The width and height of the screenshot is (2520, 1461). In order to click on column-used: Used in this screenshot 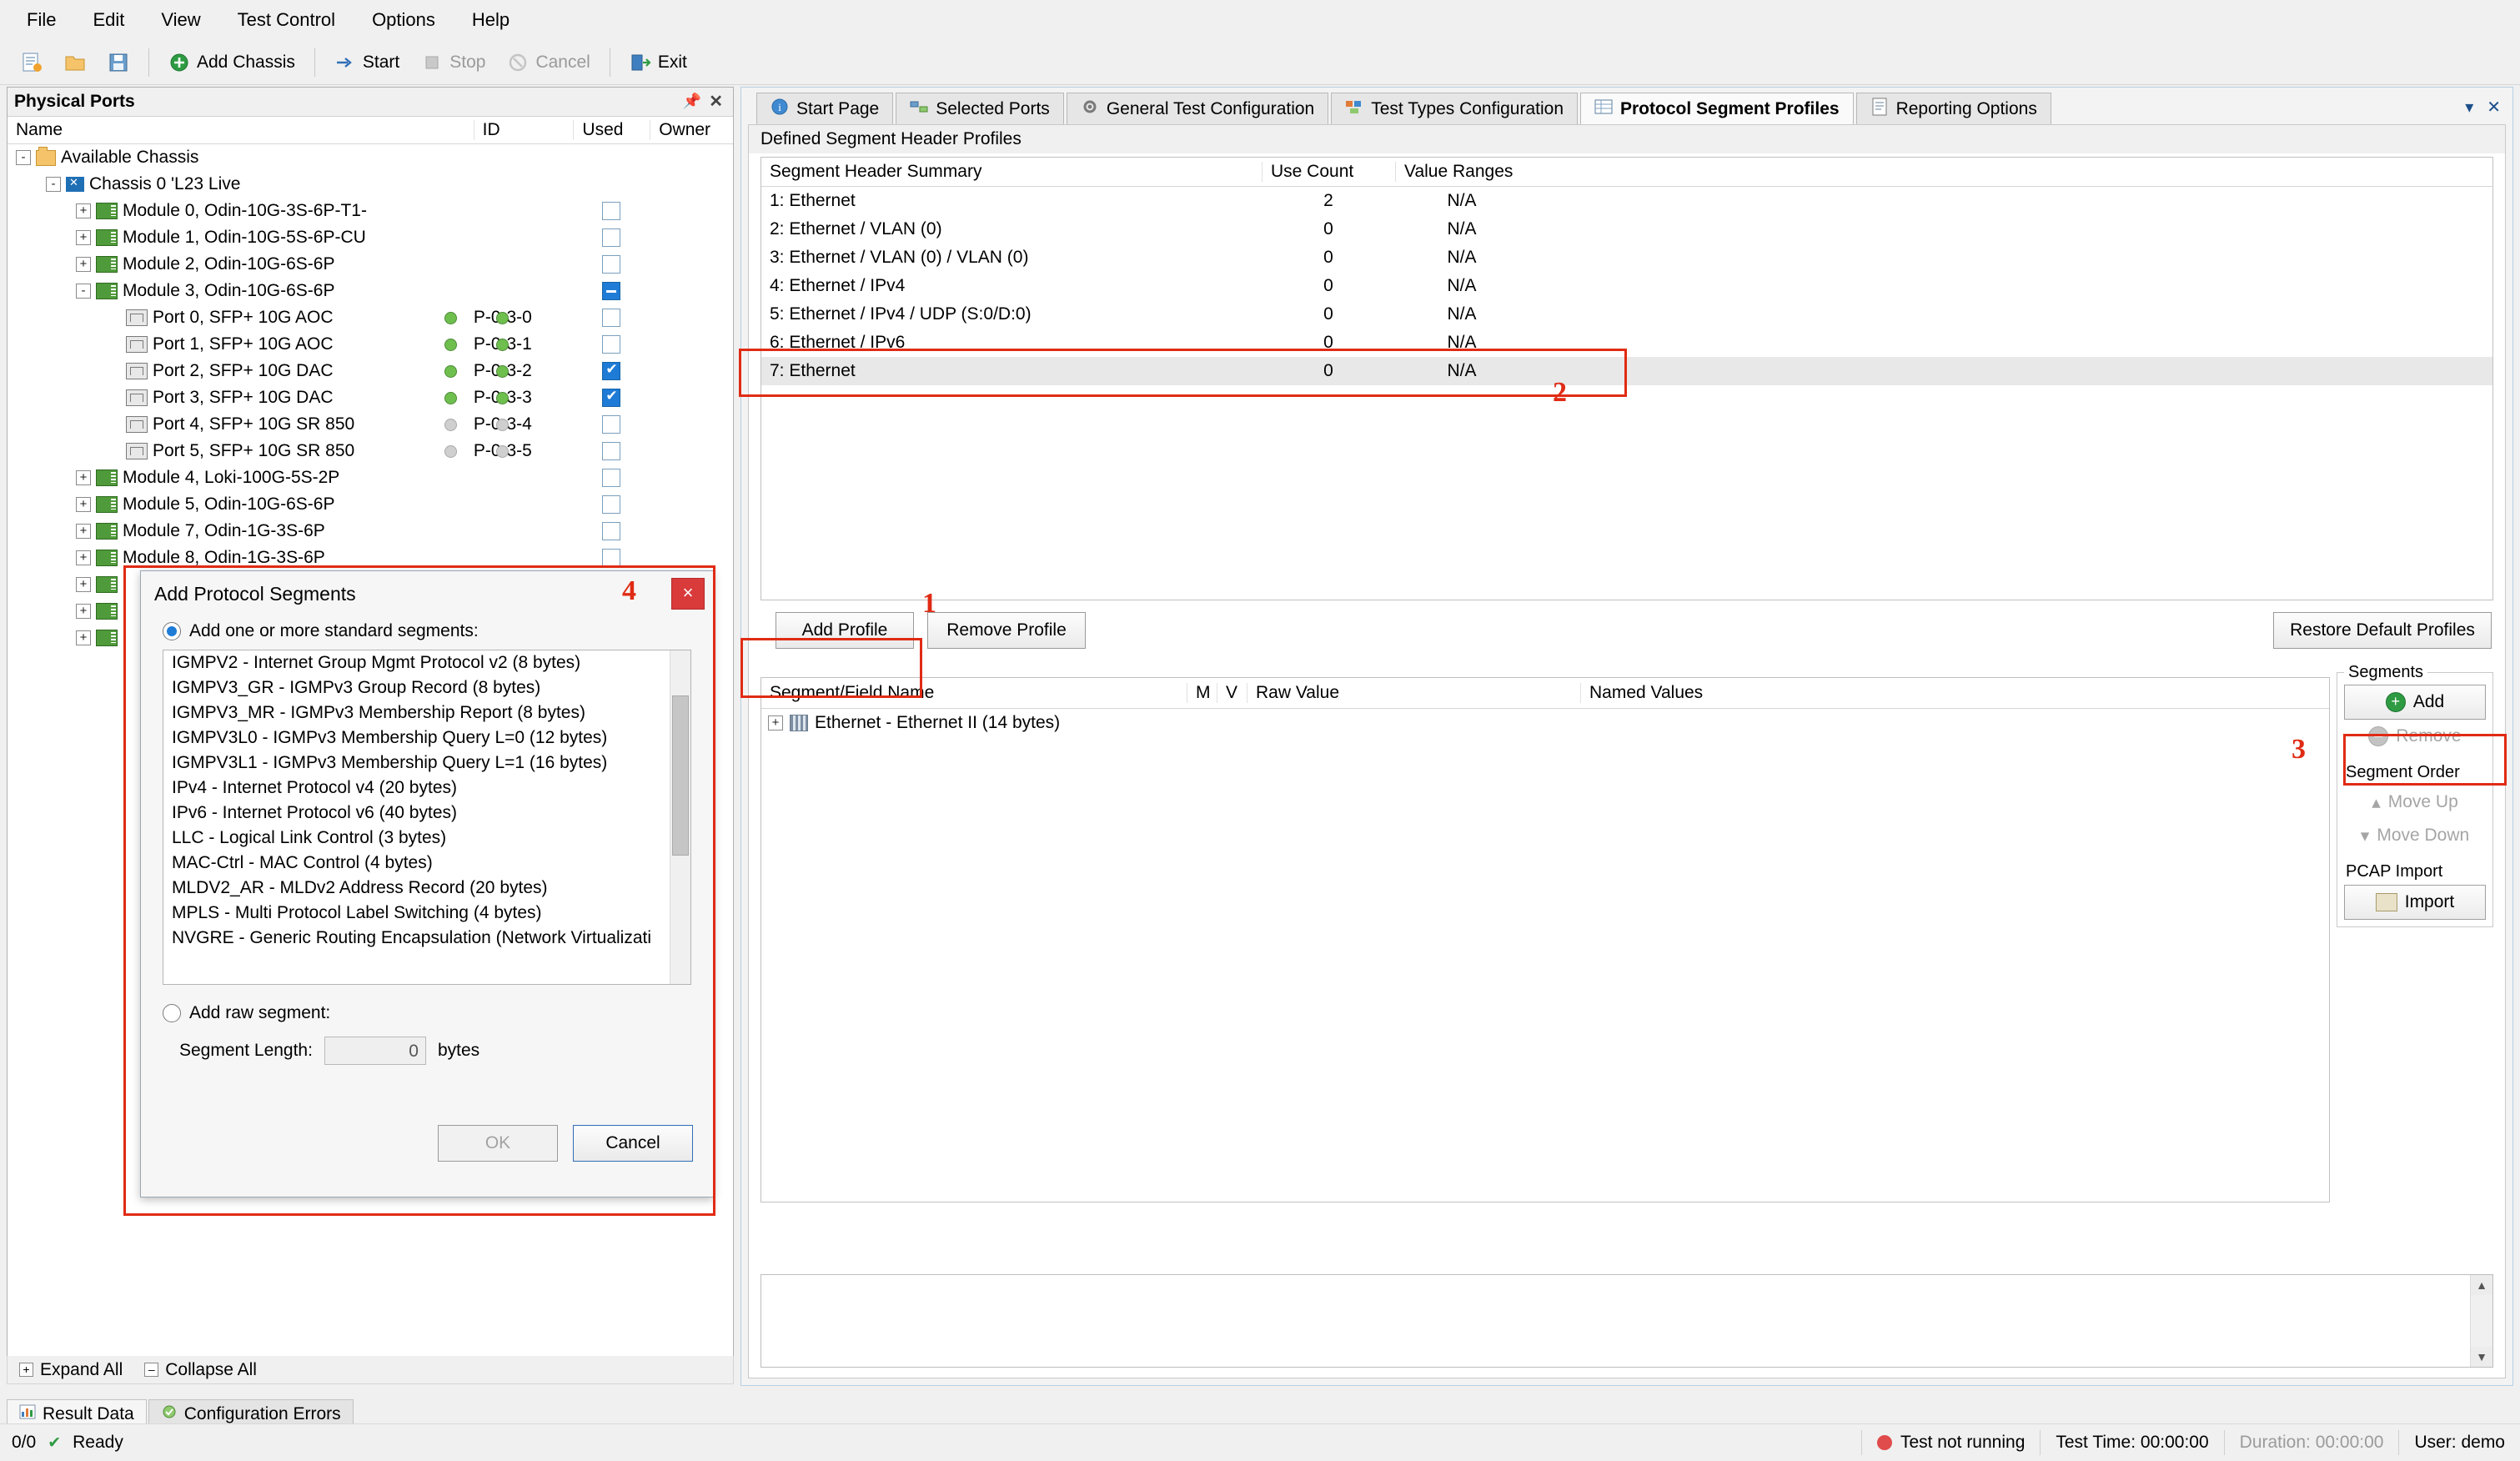, I will do `click(611, 130)`.